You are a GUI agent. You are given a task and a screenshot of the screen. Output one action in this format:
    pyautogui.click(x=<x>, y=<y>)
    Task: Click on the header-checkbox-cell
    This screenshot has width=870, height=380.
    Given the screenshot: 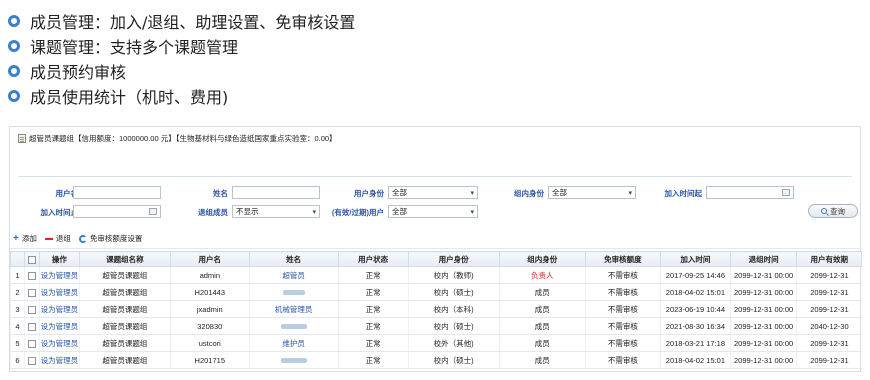 What is the action you would take?
    pyautogui.click(x=31, y=259)
    